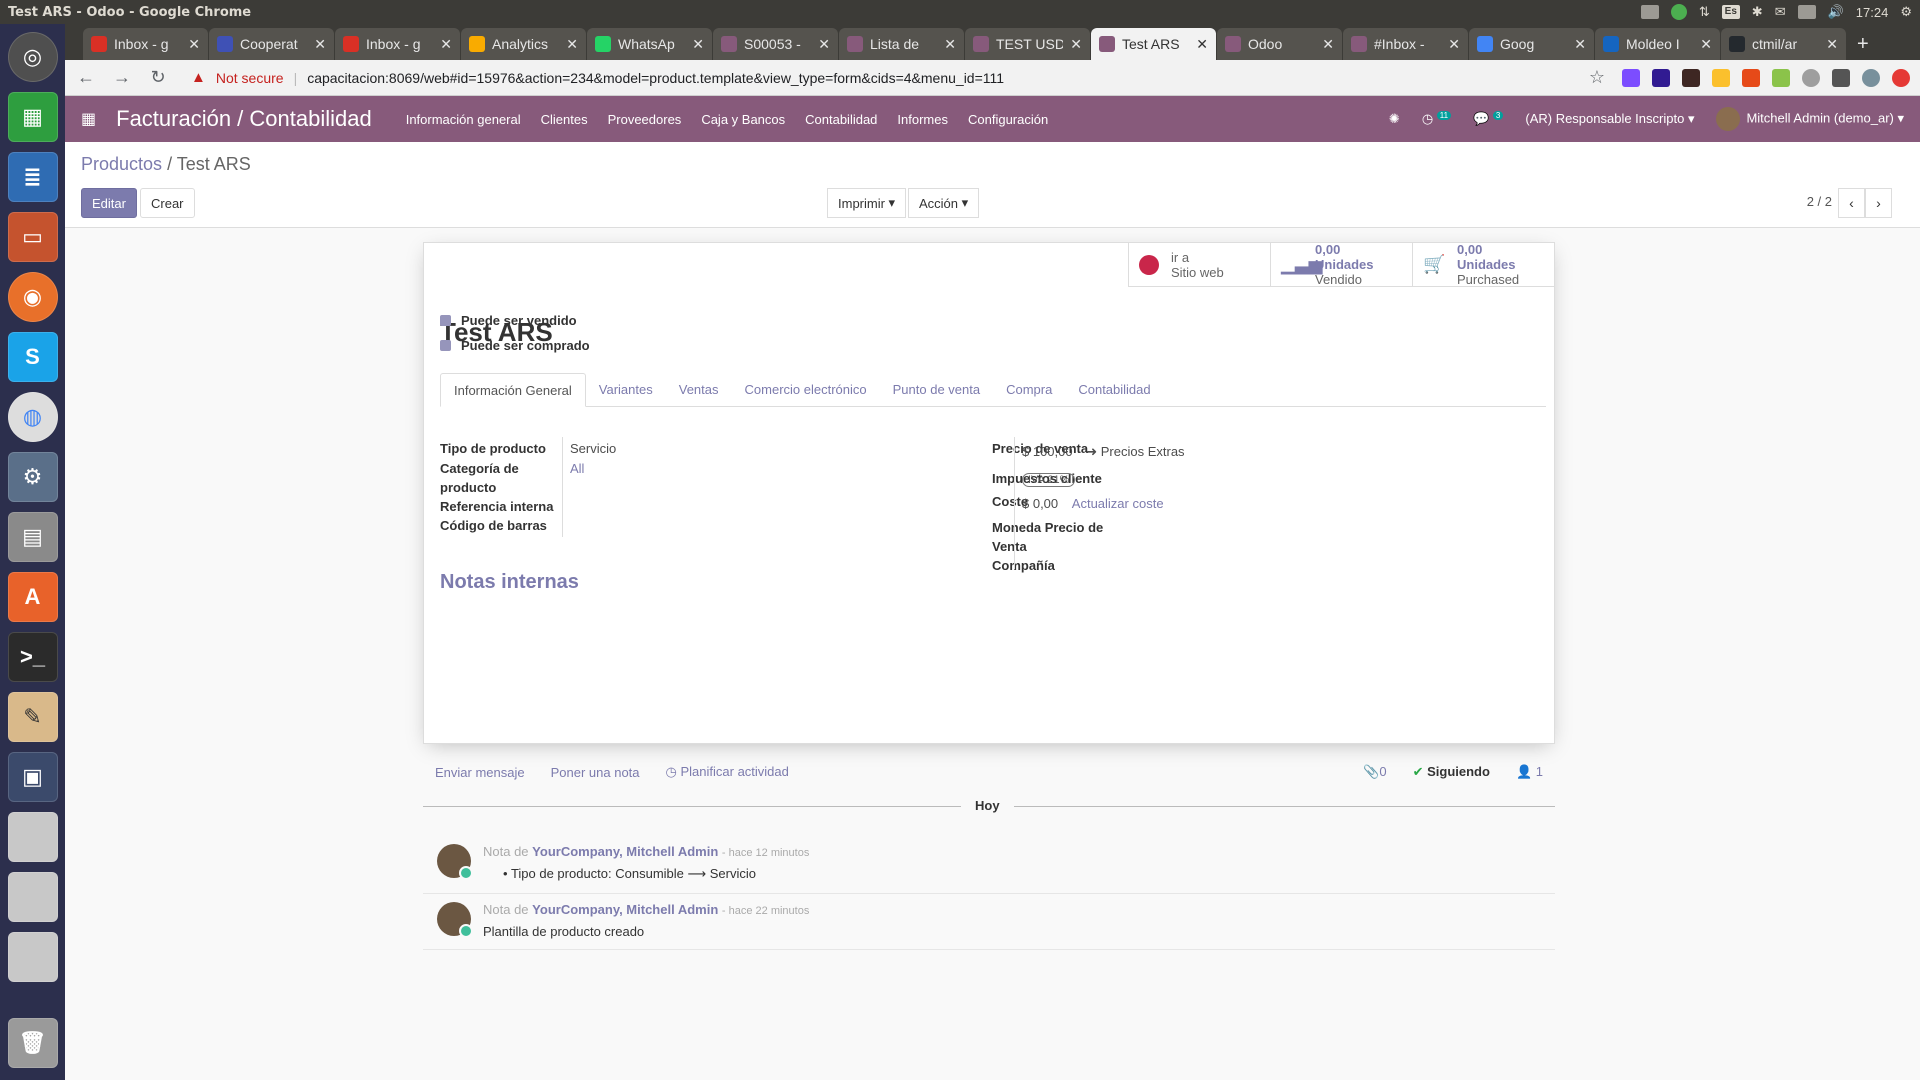  What do you see at coordinates (109, 203) in the screenshot?
I see `edit-button: Editar` at bounding box center [109, 203].